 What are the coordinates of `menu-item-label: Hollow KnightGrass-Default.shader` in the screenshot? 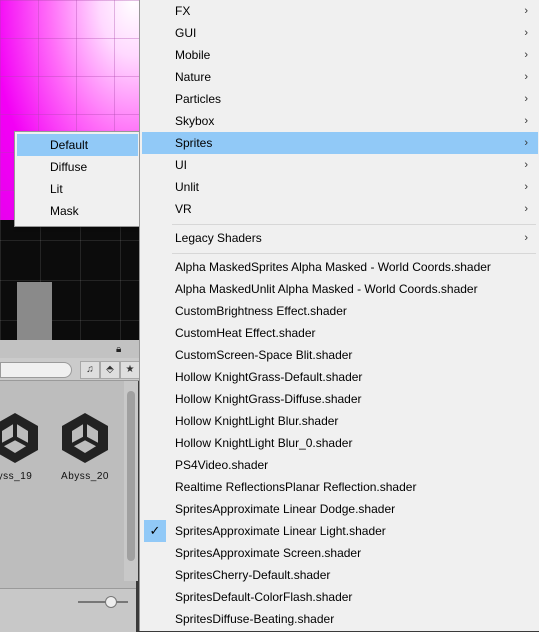 It's located at (269, 377).